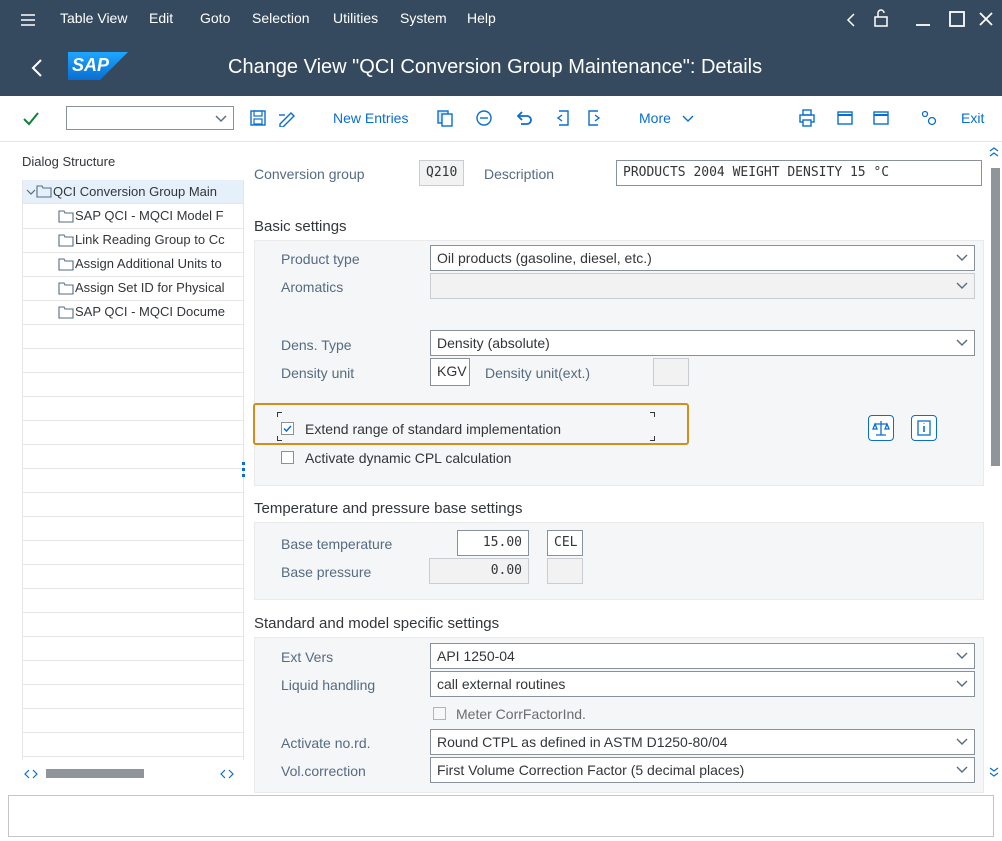 The height and width of the screenshot is (841, 1002). I want to click on tree-root-row: QCI Conversion Group Main, so click(133, 192).